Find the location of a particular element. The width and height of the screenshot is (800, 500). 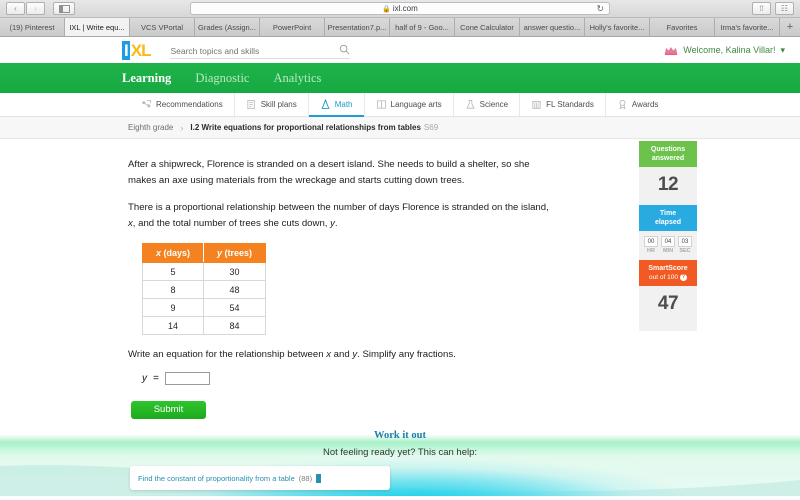

back-button: ‹ is located at coordinates (15, 8).